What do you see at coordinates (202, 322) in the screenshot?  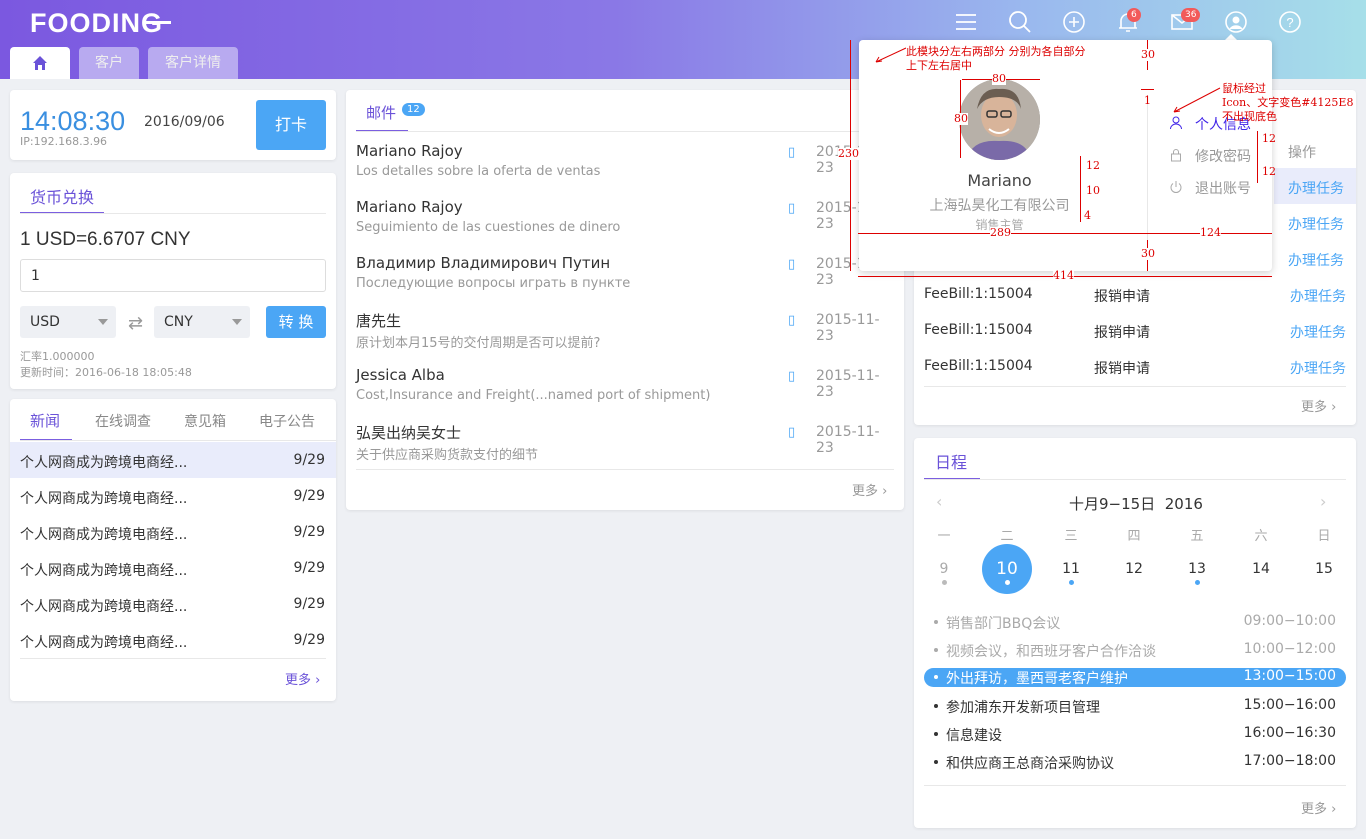 I see `to-currency-select: CNY` at bounding box center [202, 322].